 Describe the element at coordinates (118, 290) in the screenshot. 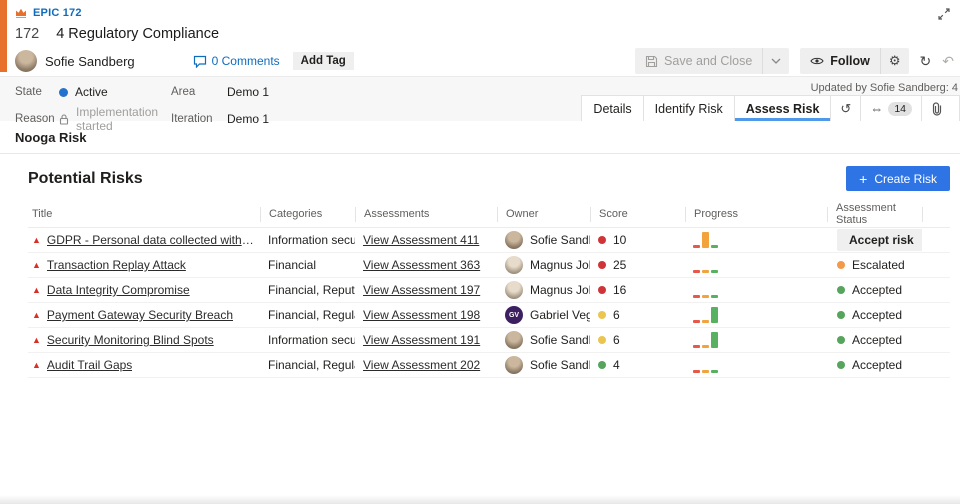

I see `risk-title-link: Data Integrity Compromise` at that location.